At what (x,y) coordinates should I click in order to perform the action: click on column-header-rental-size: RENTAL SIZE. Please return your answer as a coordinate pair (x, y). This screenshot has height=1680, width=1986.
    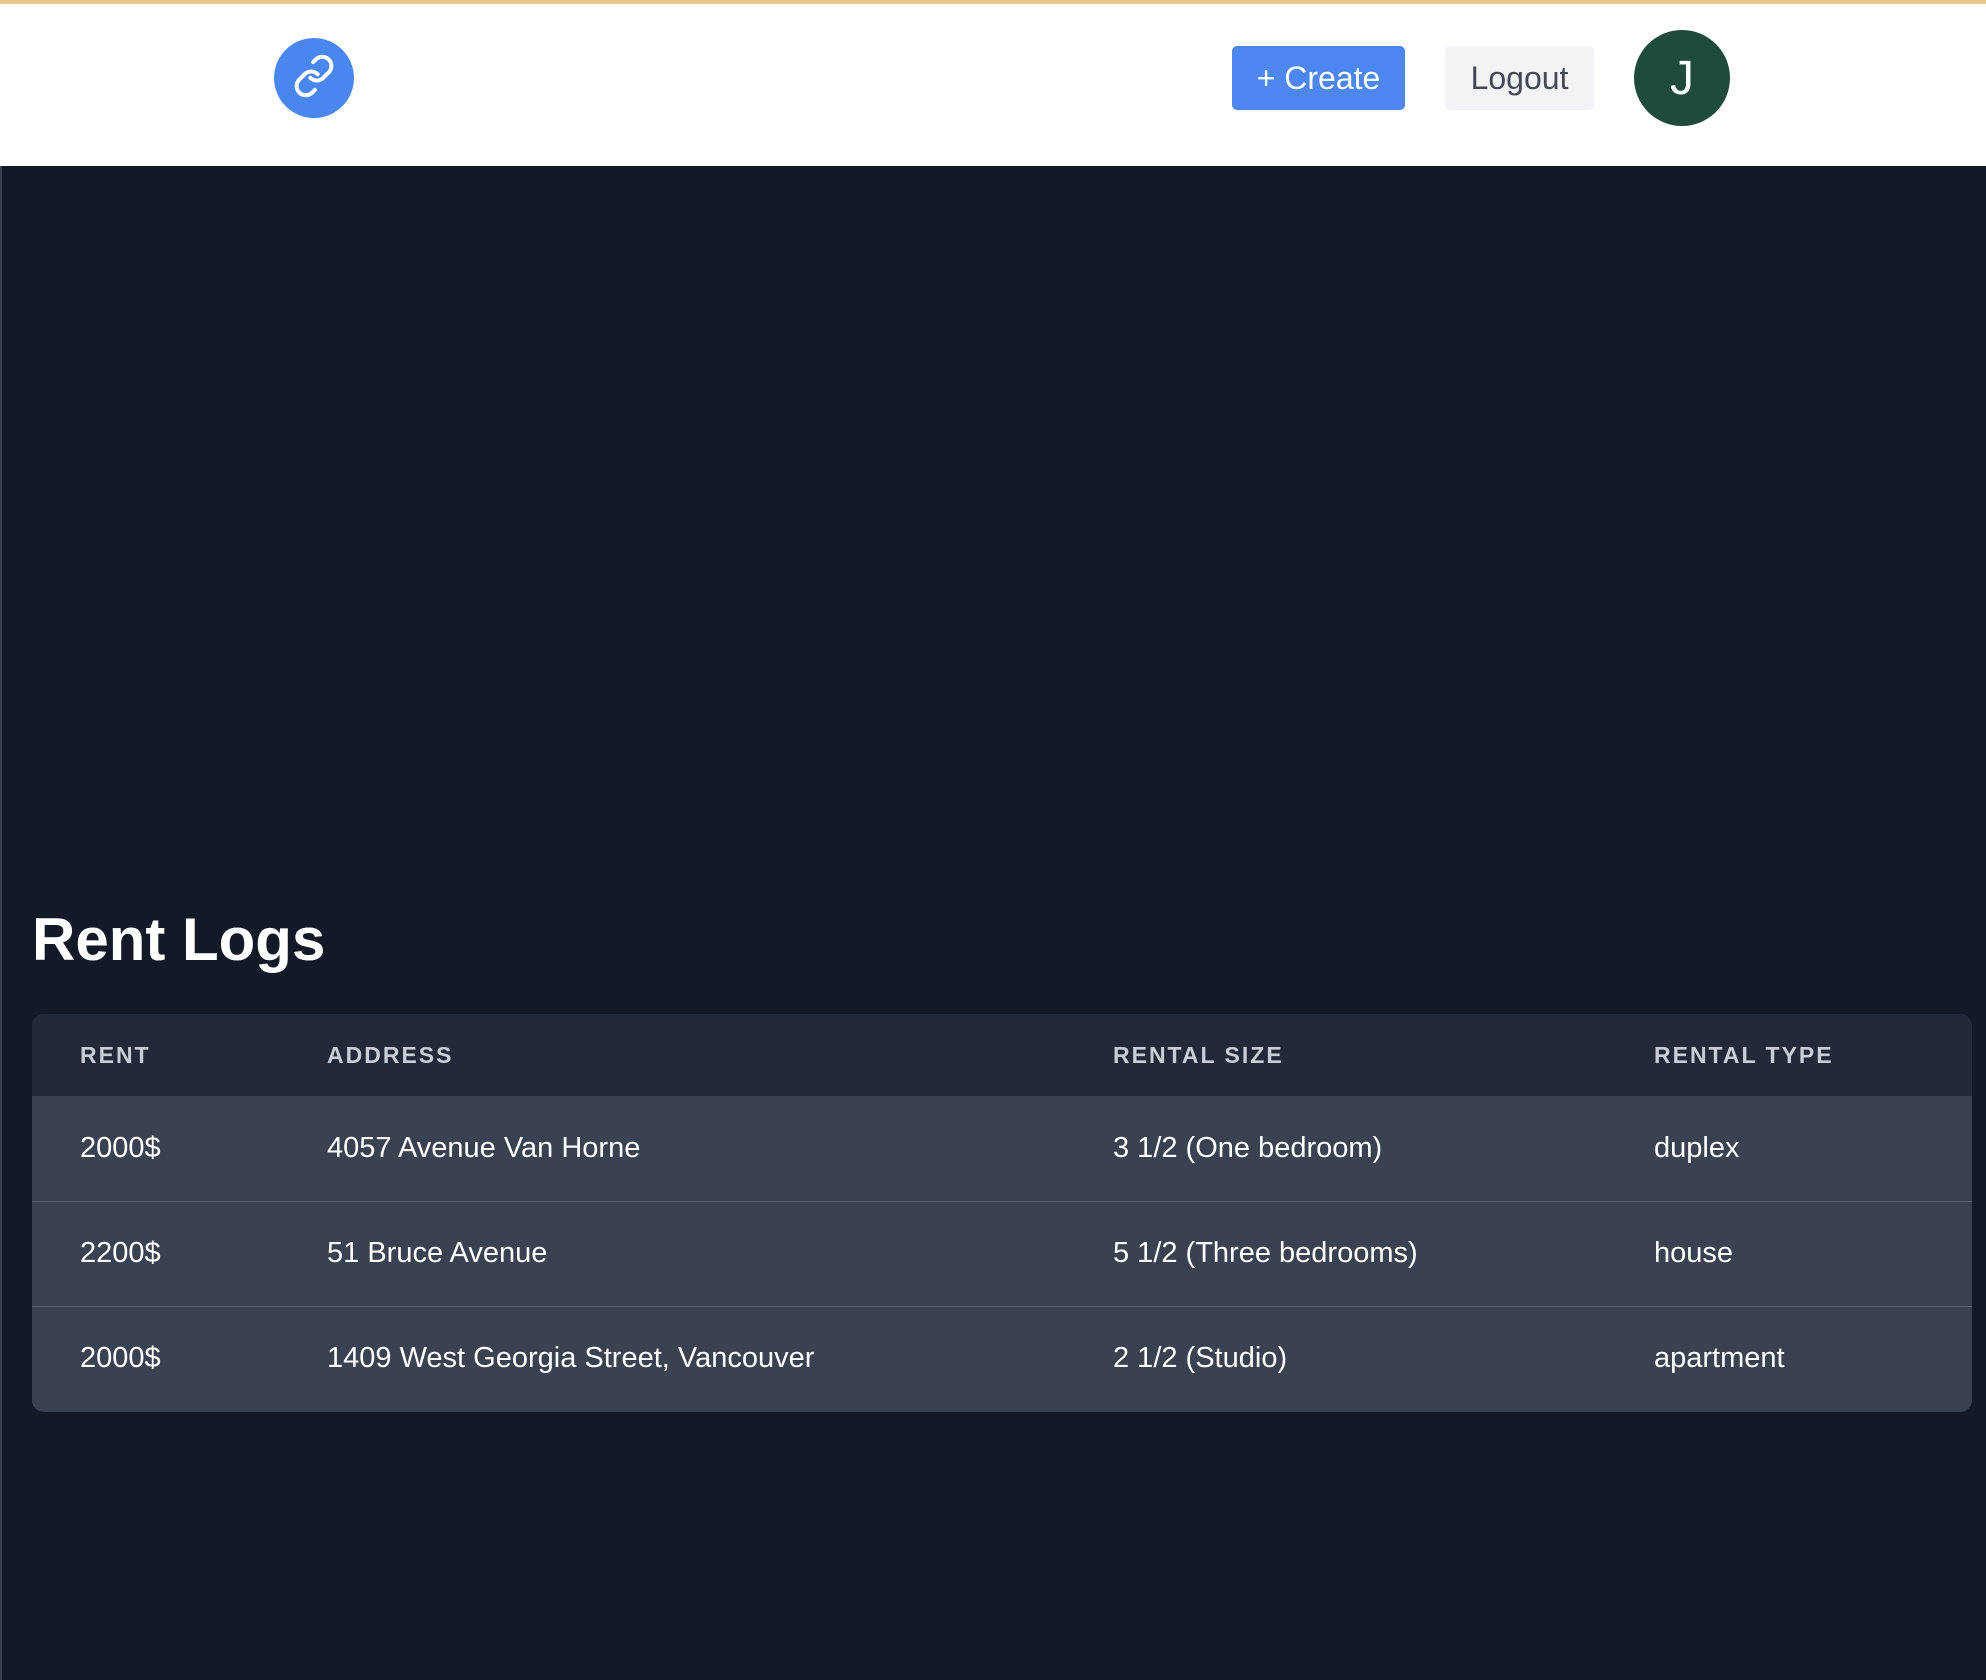
    Looking at the image, I should click on (1198, 1054).